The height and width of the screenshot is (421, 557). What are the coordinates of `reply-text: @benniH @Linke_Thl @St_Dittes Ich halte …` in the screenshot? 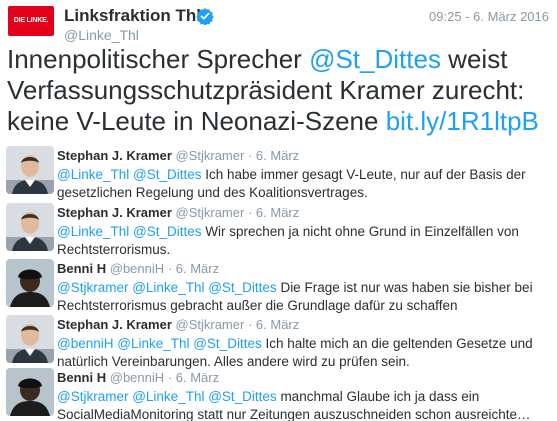 It's located at (305, 353).